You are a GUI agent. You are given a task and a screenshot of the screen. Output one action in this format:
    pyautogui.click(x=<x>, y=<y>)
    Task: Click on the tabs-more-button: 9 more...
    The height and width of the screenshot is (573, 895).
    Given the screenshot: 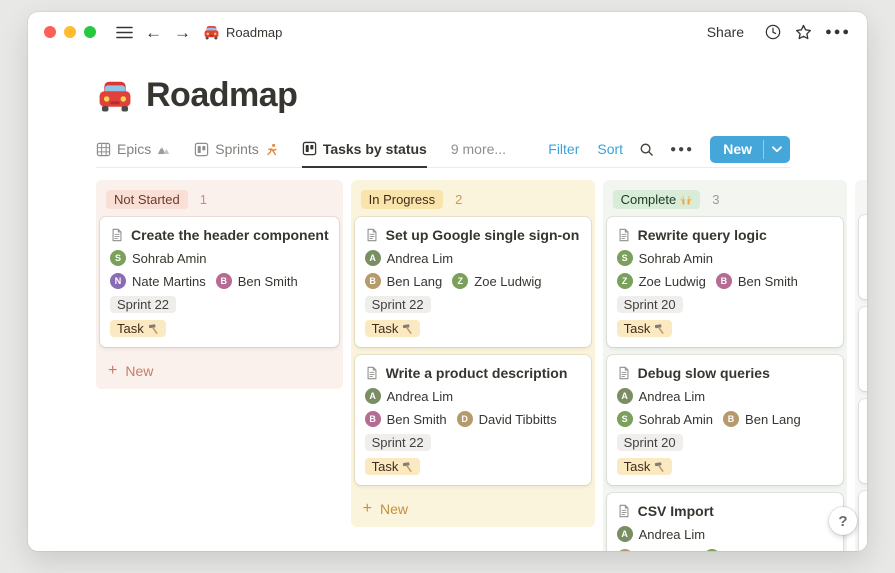 What is the action you would take?
    pyautogui.click(x=478, y=149)
    